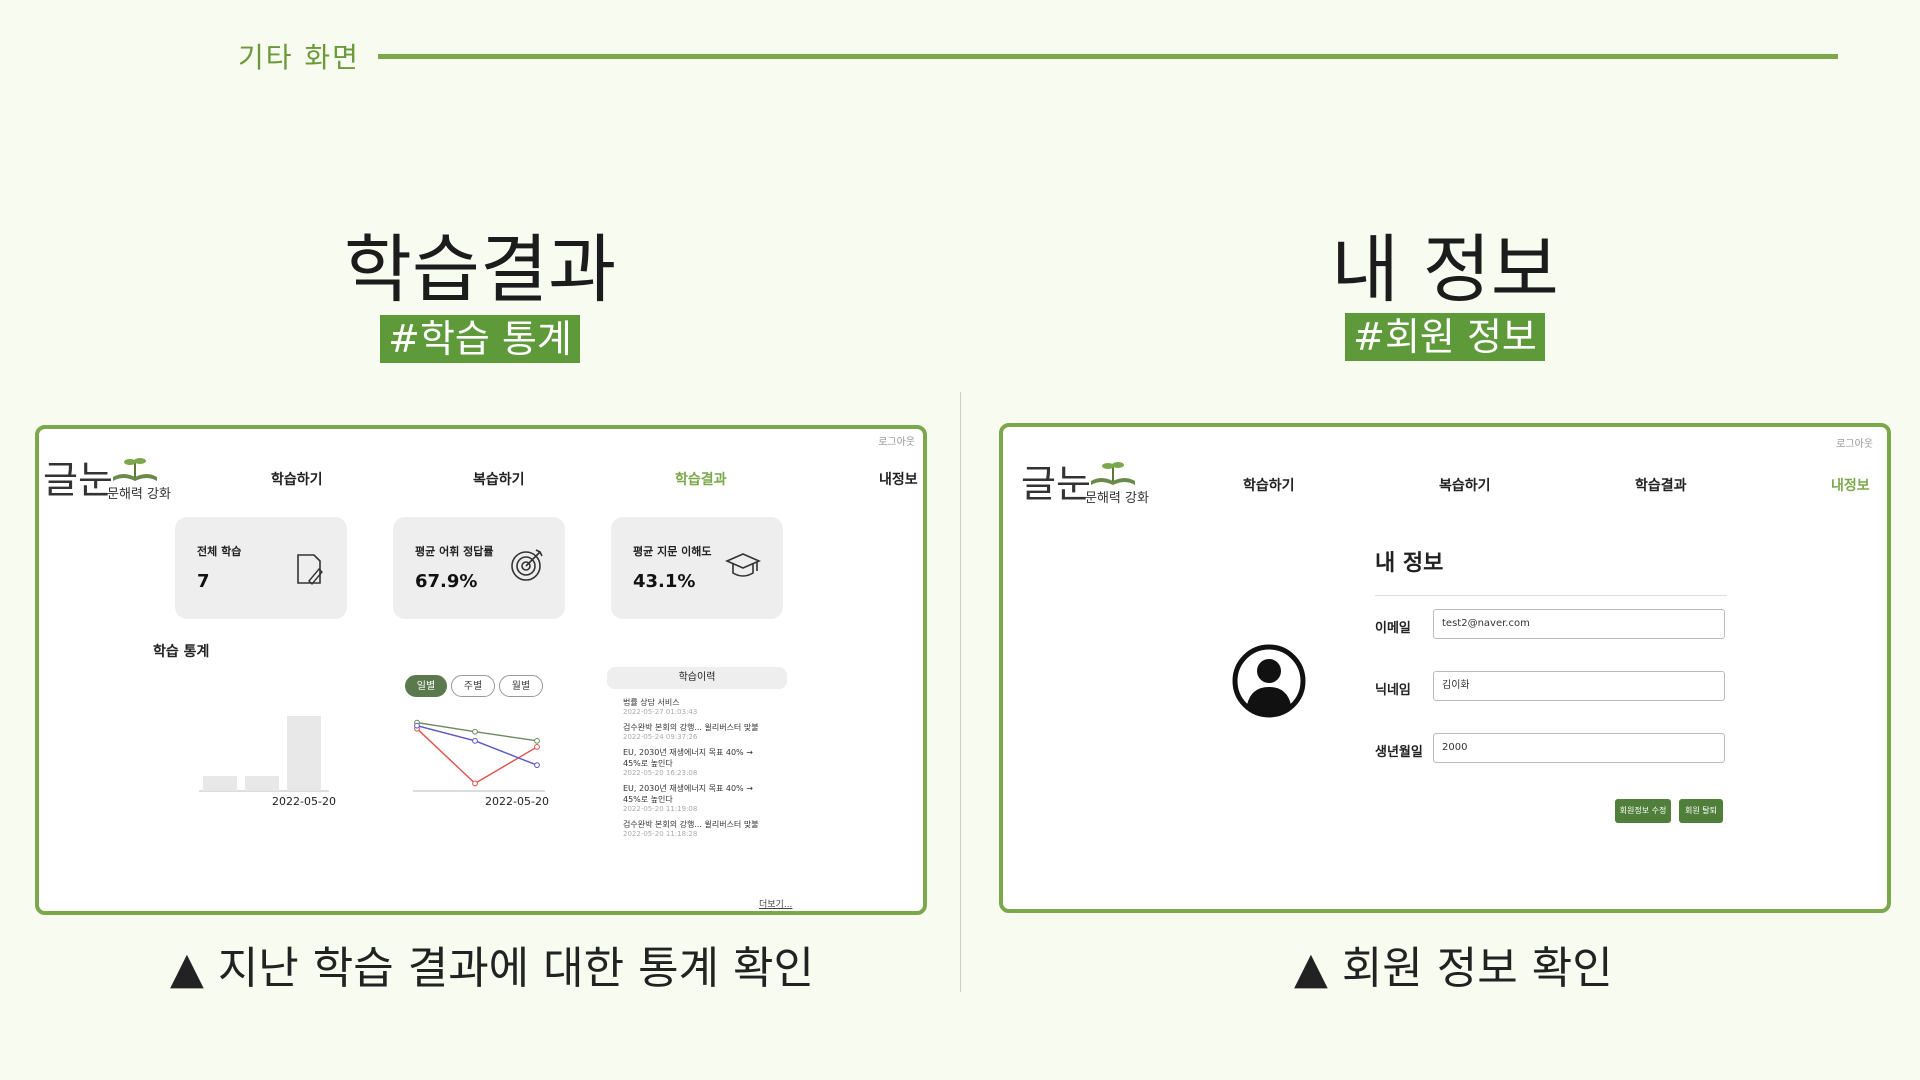  Describe the element at coordinates (492, 968) in the screenshot. I see `left-caption: ▲ 지난 학습 결과에 대한 통계 확인` at that location.